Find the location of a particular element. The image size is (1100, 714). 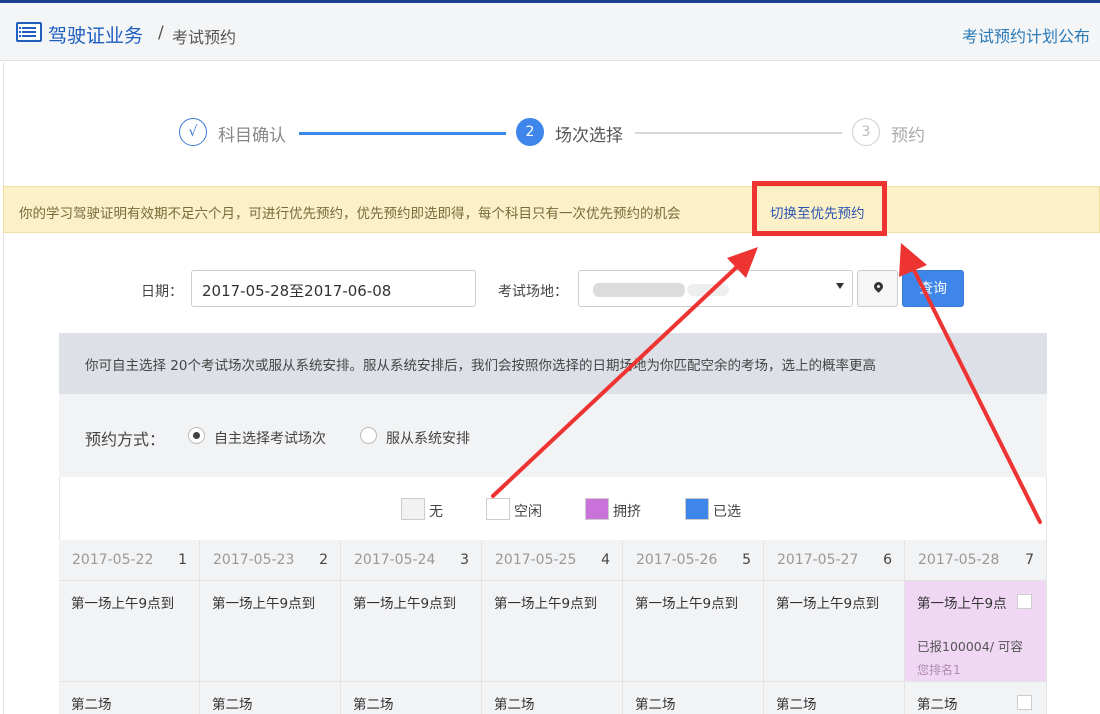

list-icon is located at coordinates (29, 32).